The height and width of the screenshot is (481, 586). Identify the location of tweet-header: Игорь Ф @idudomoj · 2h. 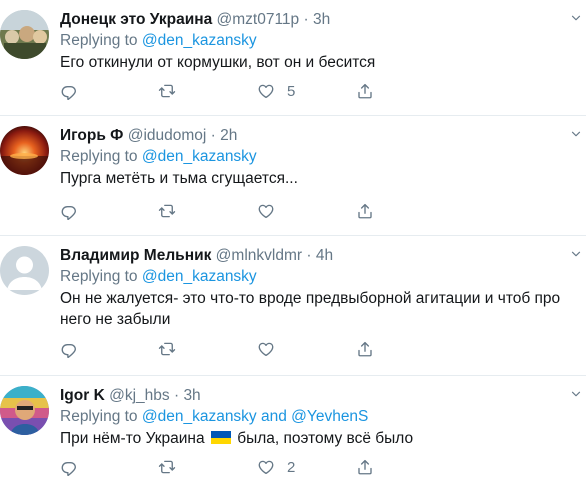
(319, 136).